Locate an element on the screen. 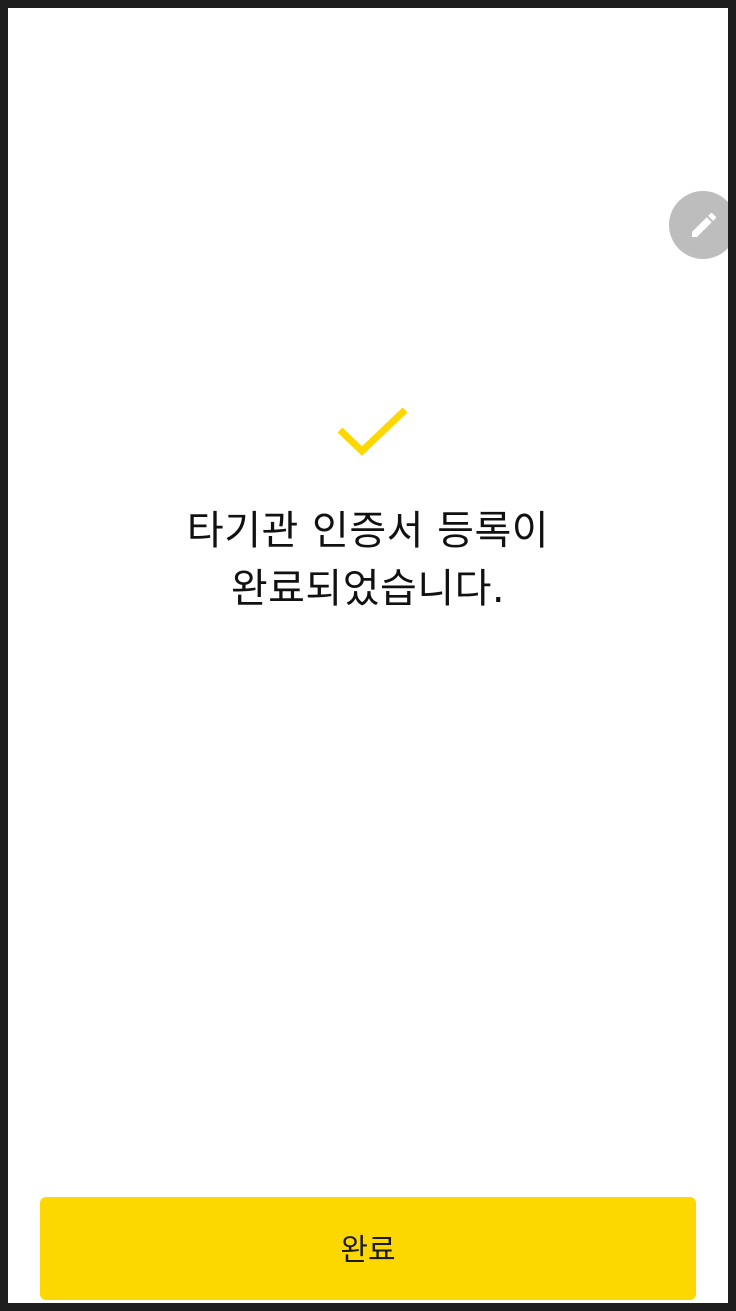 Image resolution: width=736 pixels, height=1311 pixels. pencil-icon is located at coordinates (704, 224).